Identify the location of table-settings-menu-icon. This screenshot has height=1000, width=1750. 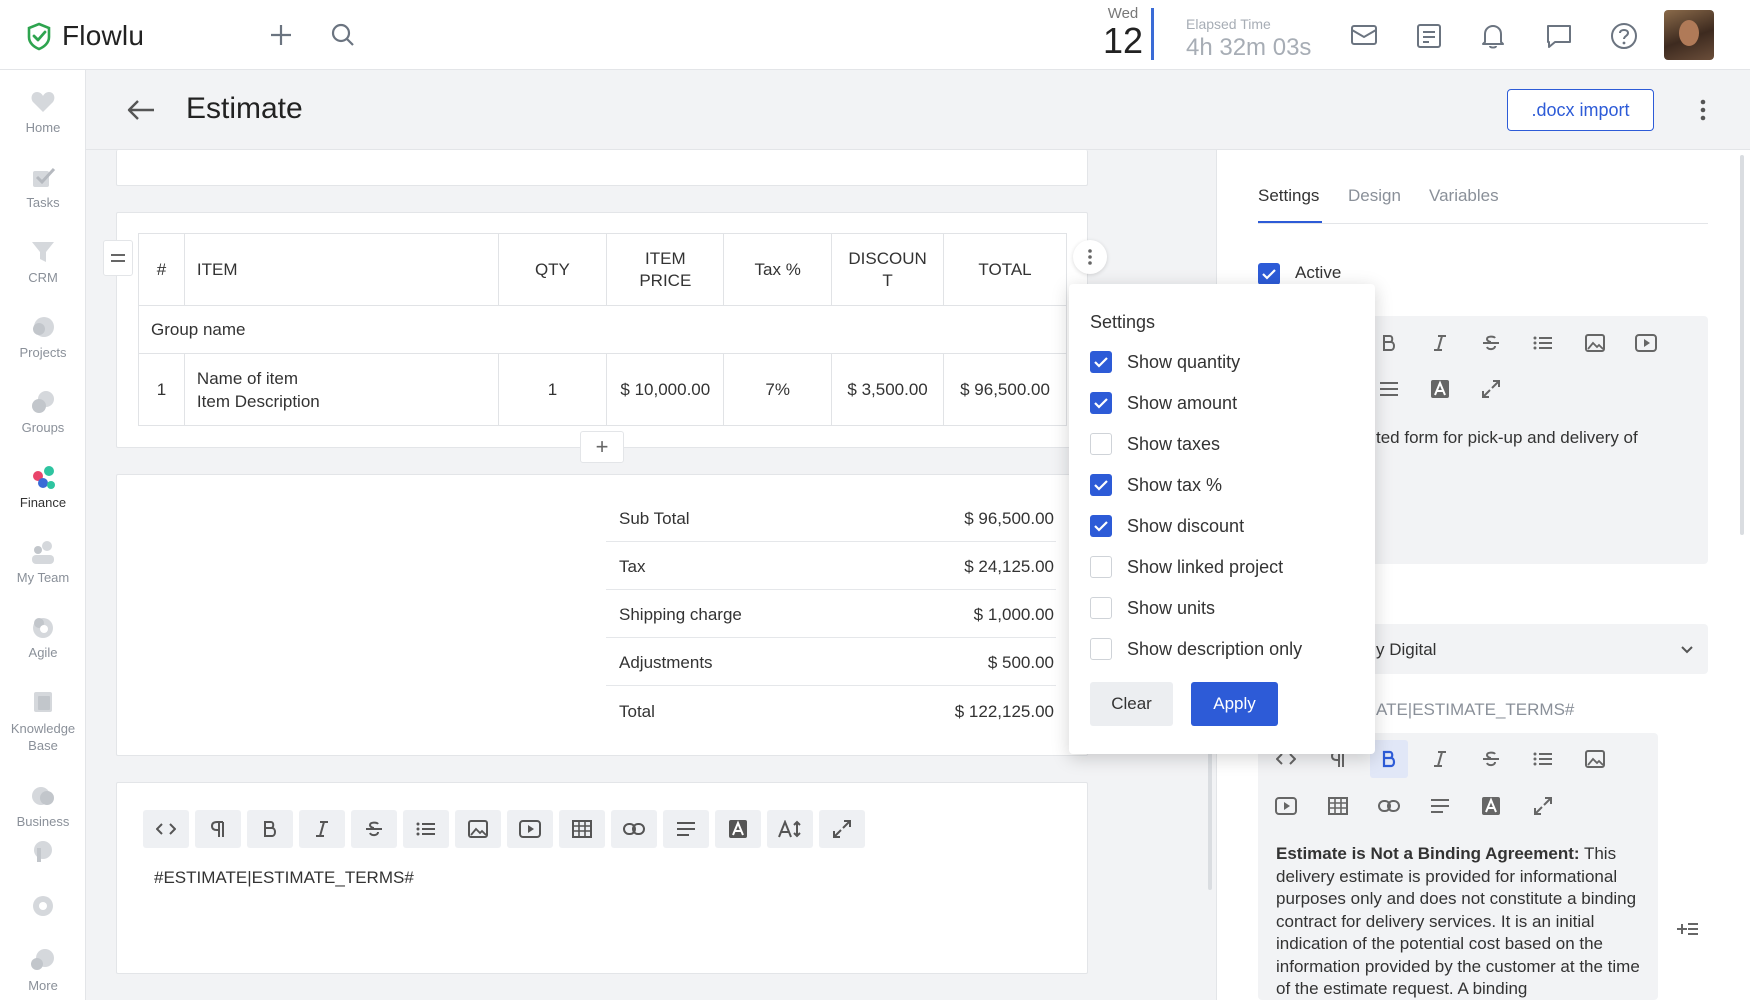
(1090, 257).